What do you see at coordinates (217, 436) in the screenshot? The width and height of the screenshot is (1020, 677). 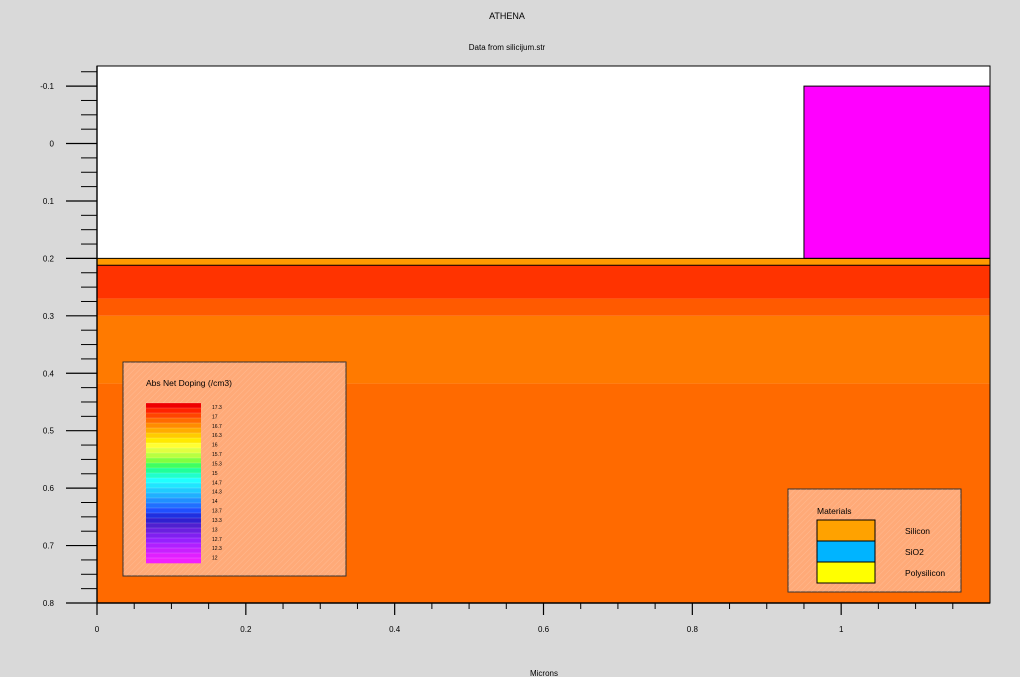 I see `doping-colorbar-label: 16.3` at bounding box center [217, 436].